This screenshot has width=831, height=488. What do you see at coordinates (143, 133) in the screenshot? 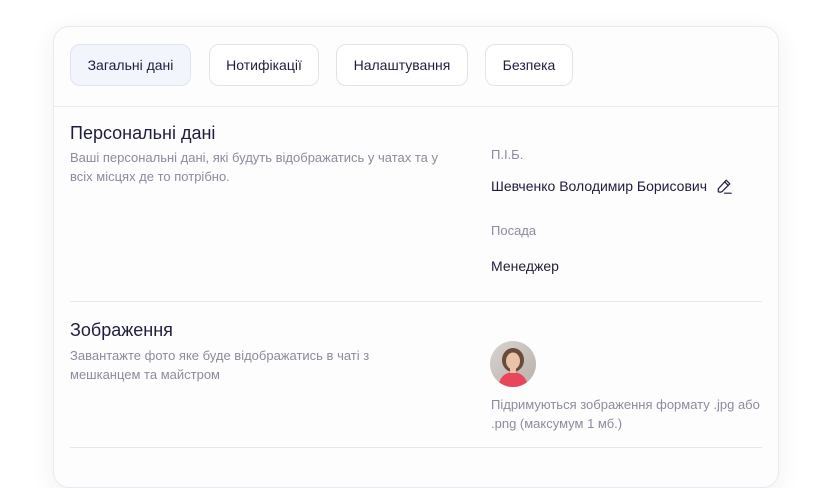
I see `personal-section-title: Персональні дані` at bounding box center [143, 133].